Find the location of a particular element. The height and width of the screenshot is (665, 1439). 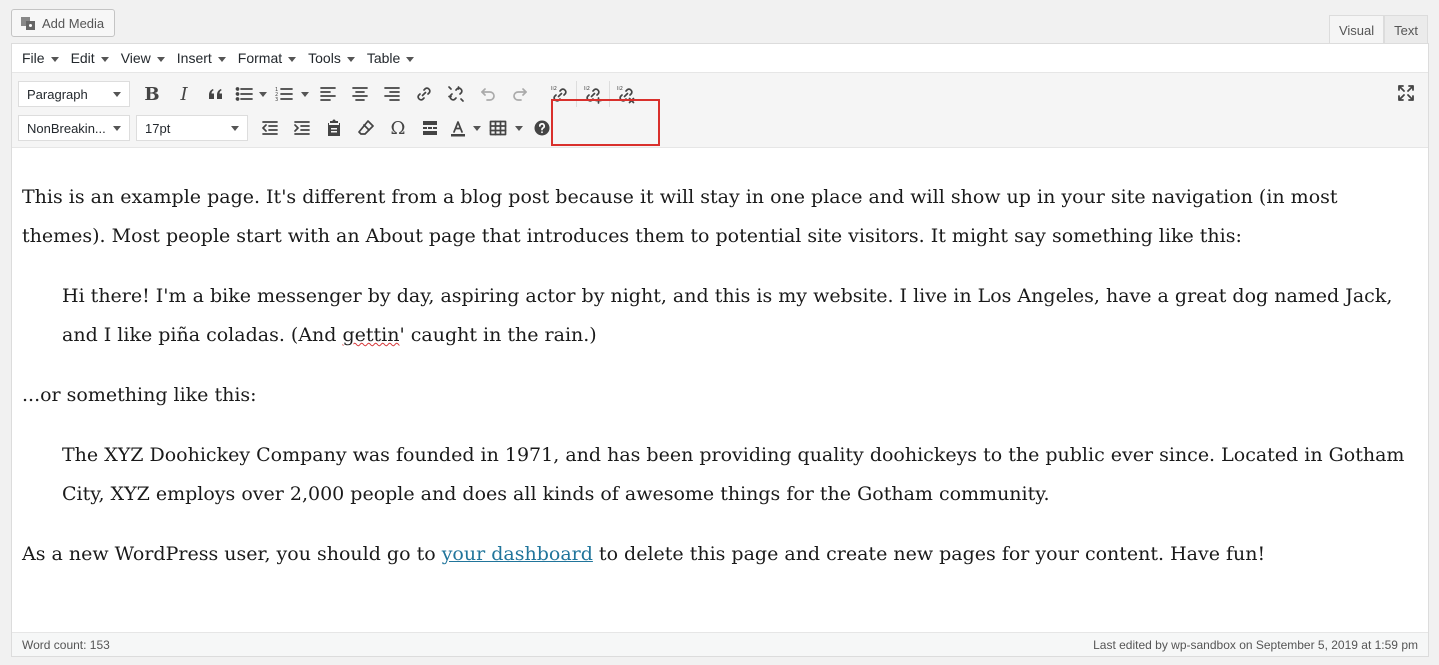

menubar: File Edit View Insert Format Tools Table is located at coordinates (720, 58).